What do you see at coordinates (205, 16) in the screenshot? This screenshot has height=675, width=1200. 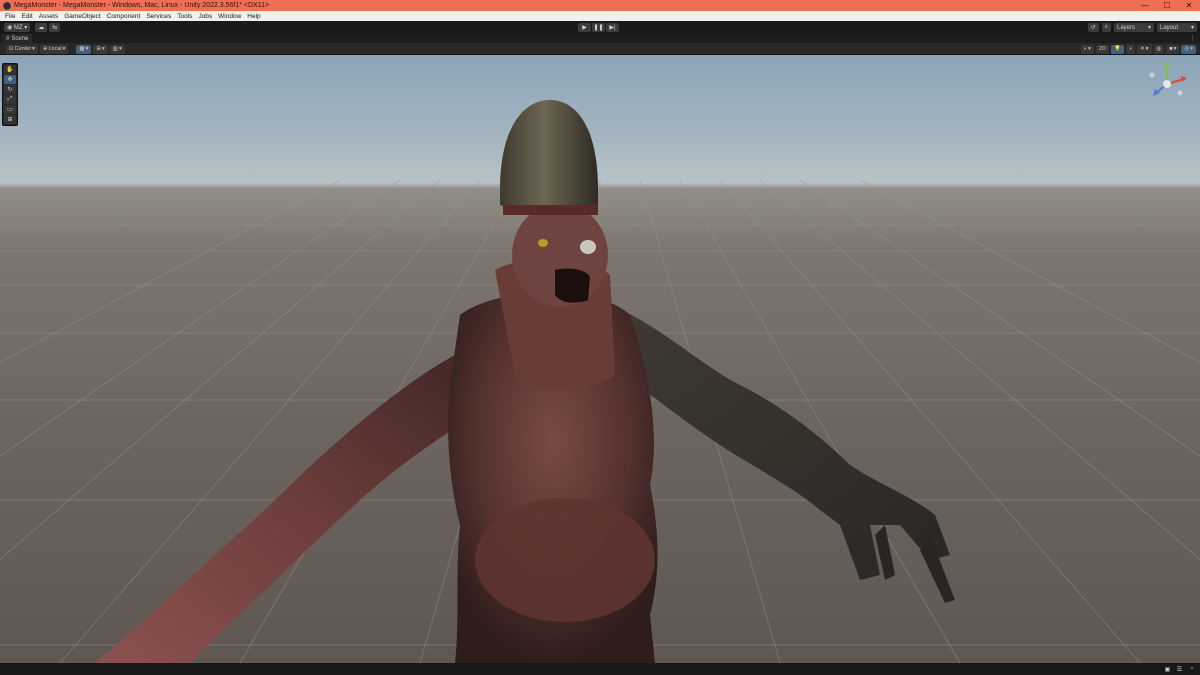 I see `menu-jobs: Jobs` at bounding box center [205, 16].